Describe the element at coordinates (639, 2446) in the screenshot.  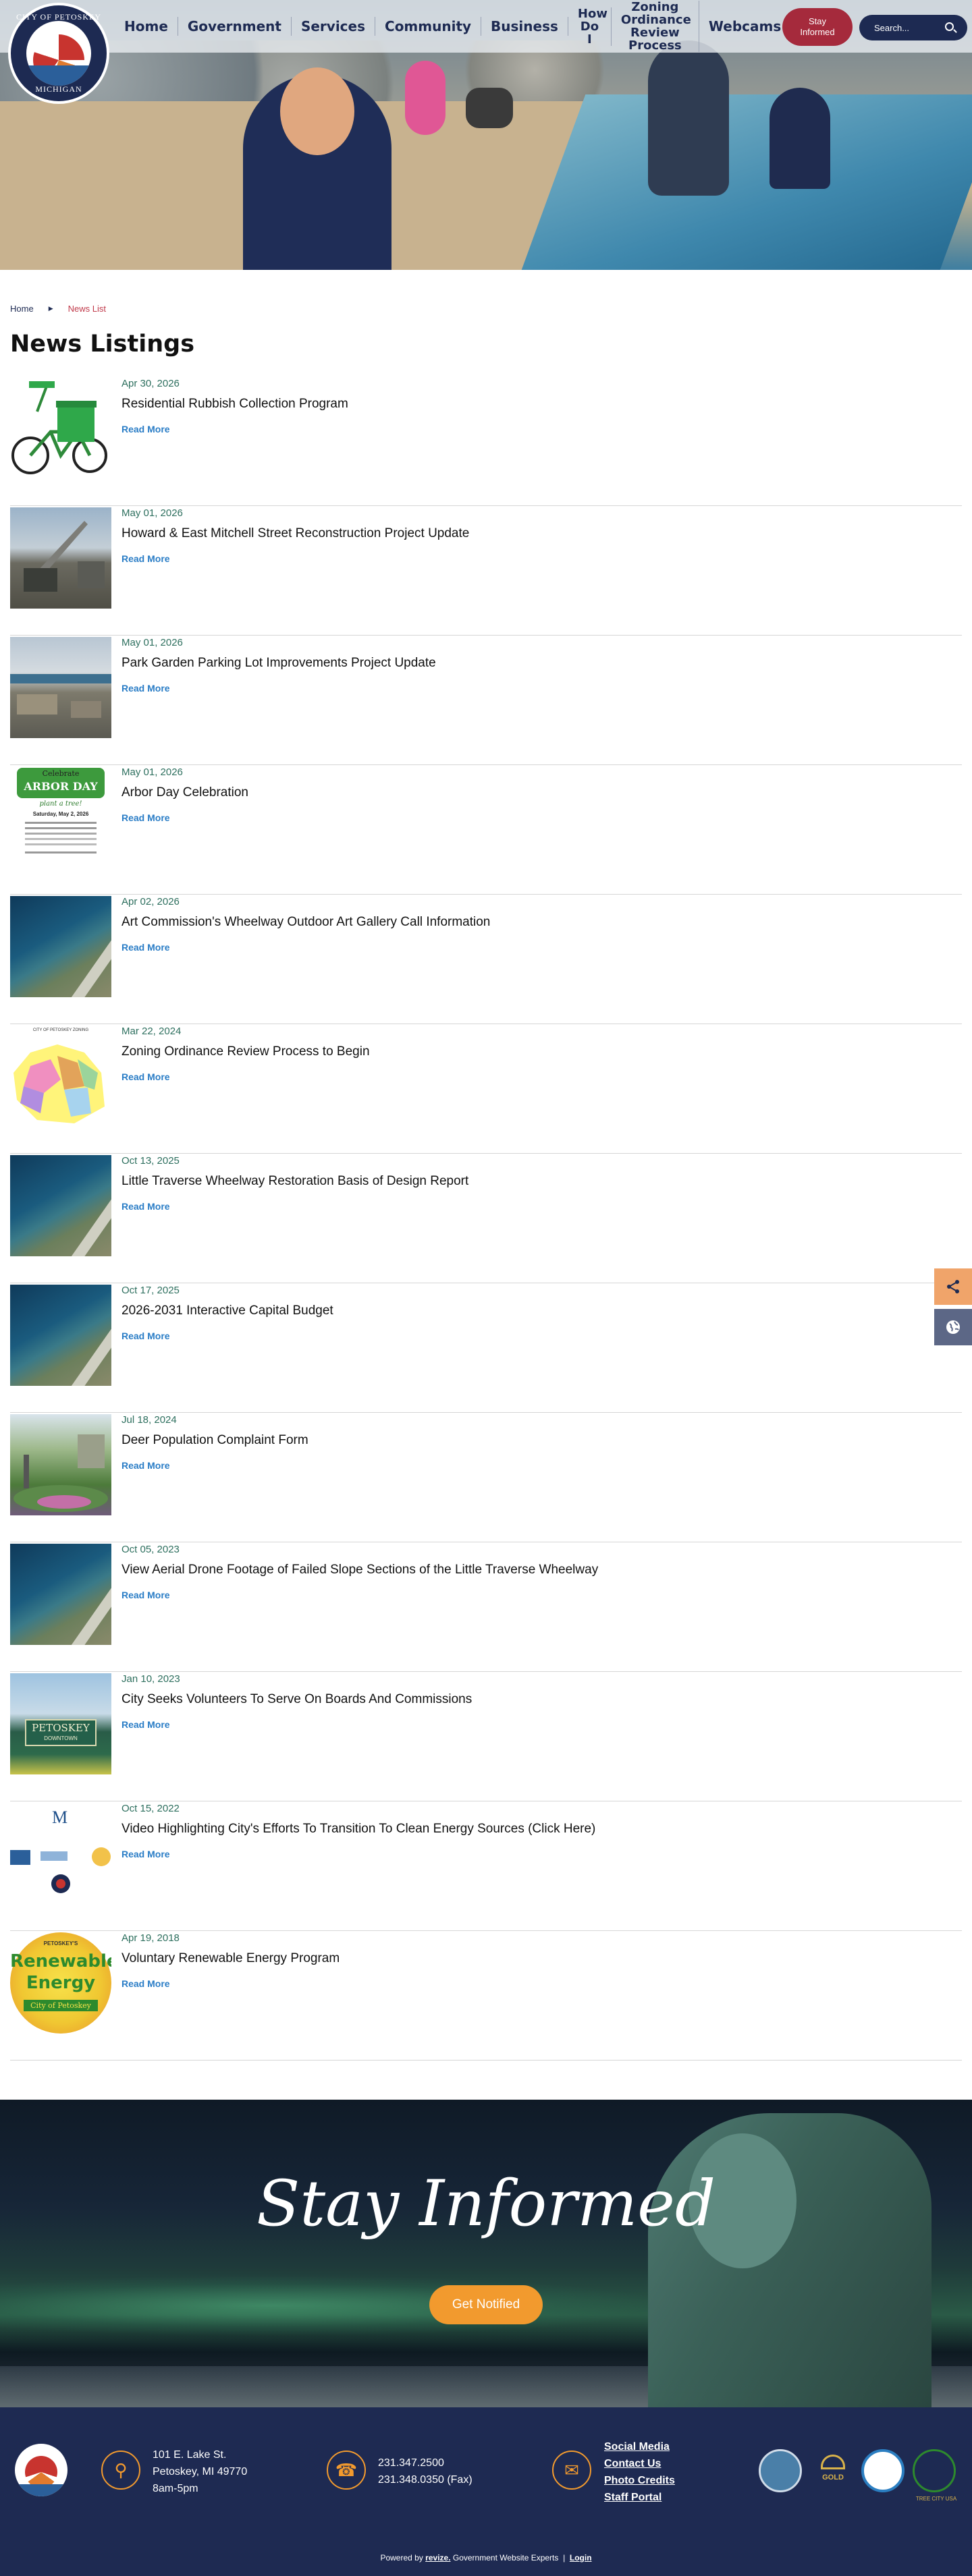
I see `footer-link-social-media: Social Media` at that location.